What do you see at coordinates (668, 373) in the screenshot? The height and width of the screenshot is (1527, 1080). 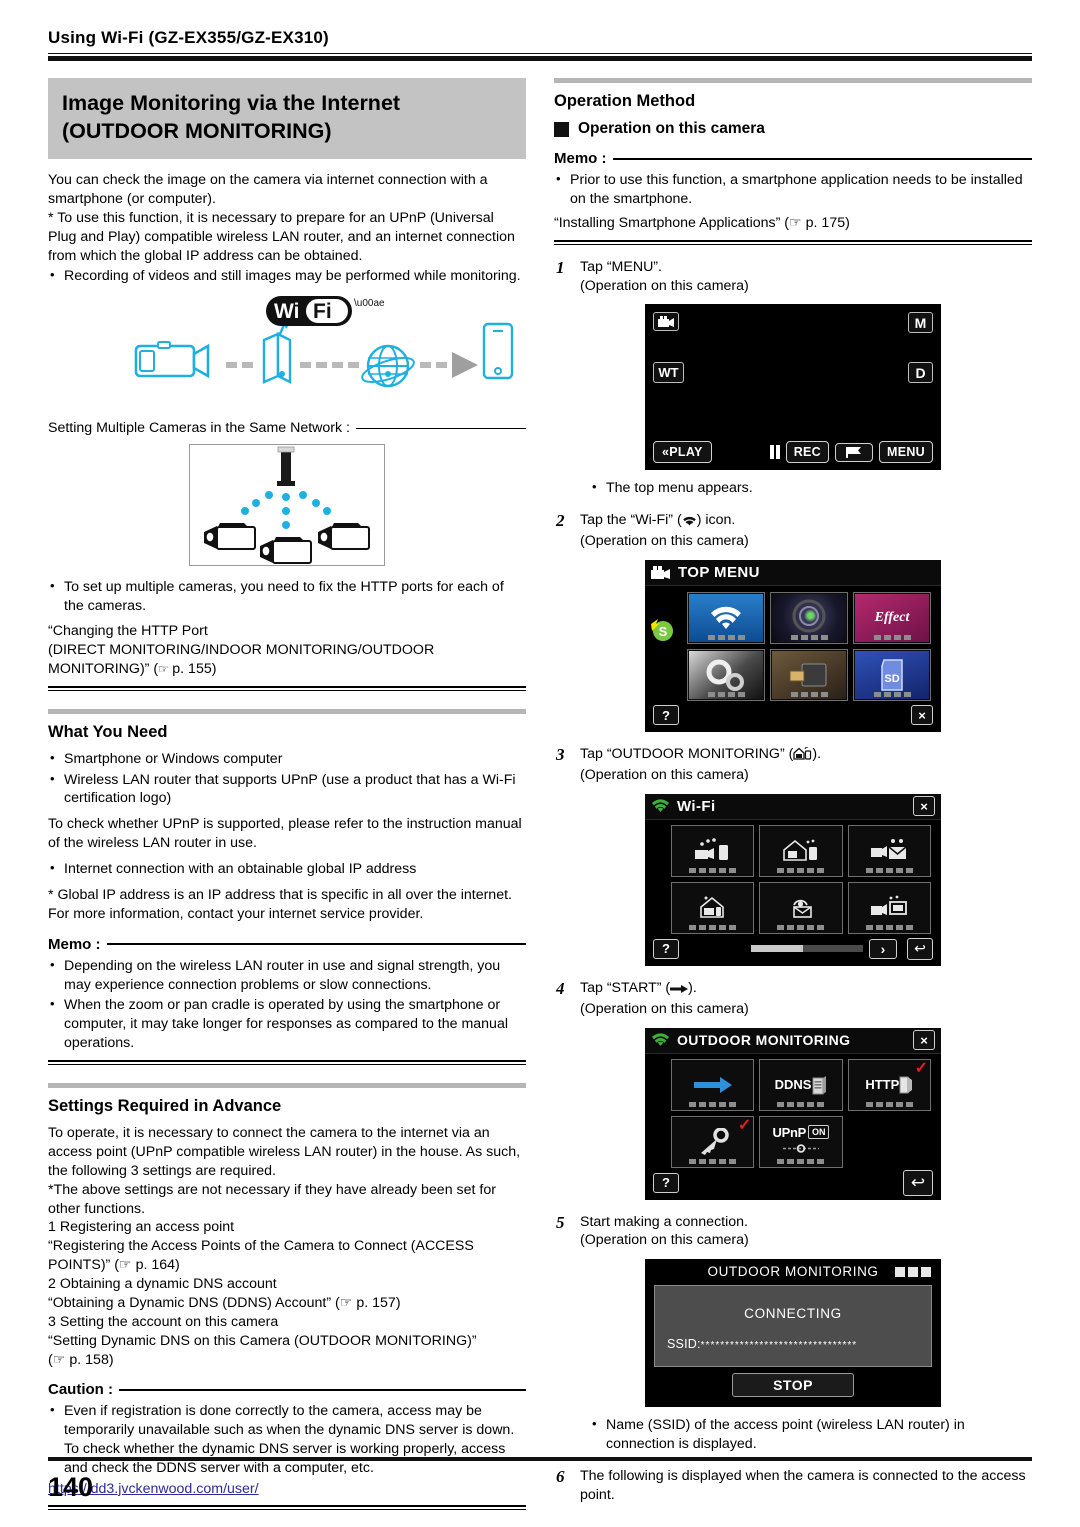 I see `zoom-wt-button: WT` at bounding box center [668, 373].